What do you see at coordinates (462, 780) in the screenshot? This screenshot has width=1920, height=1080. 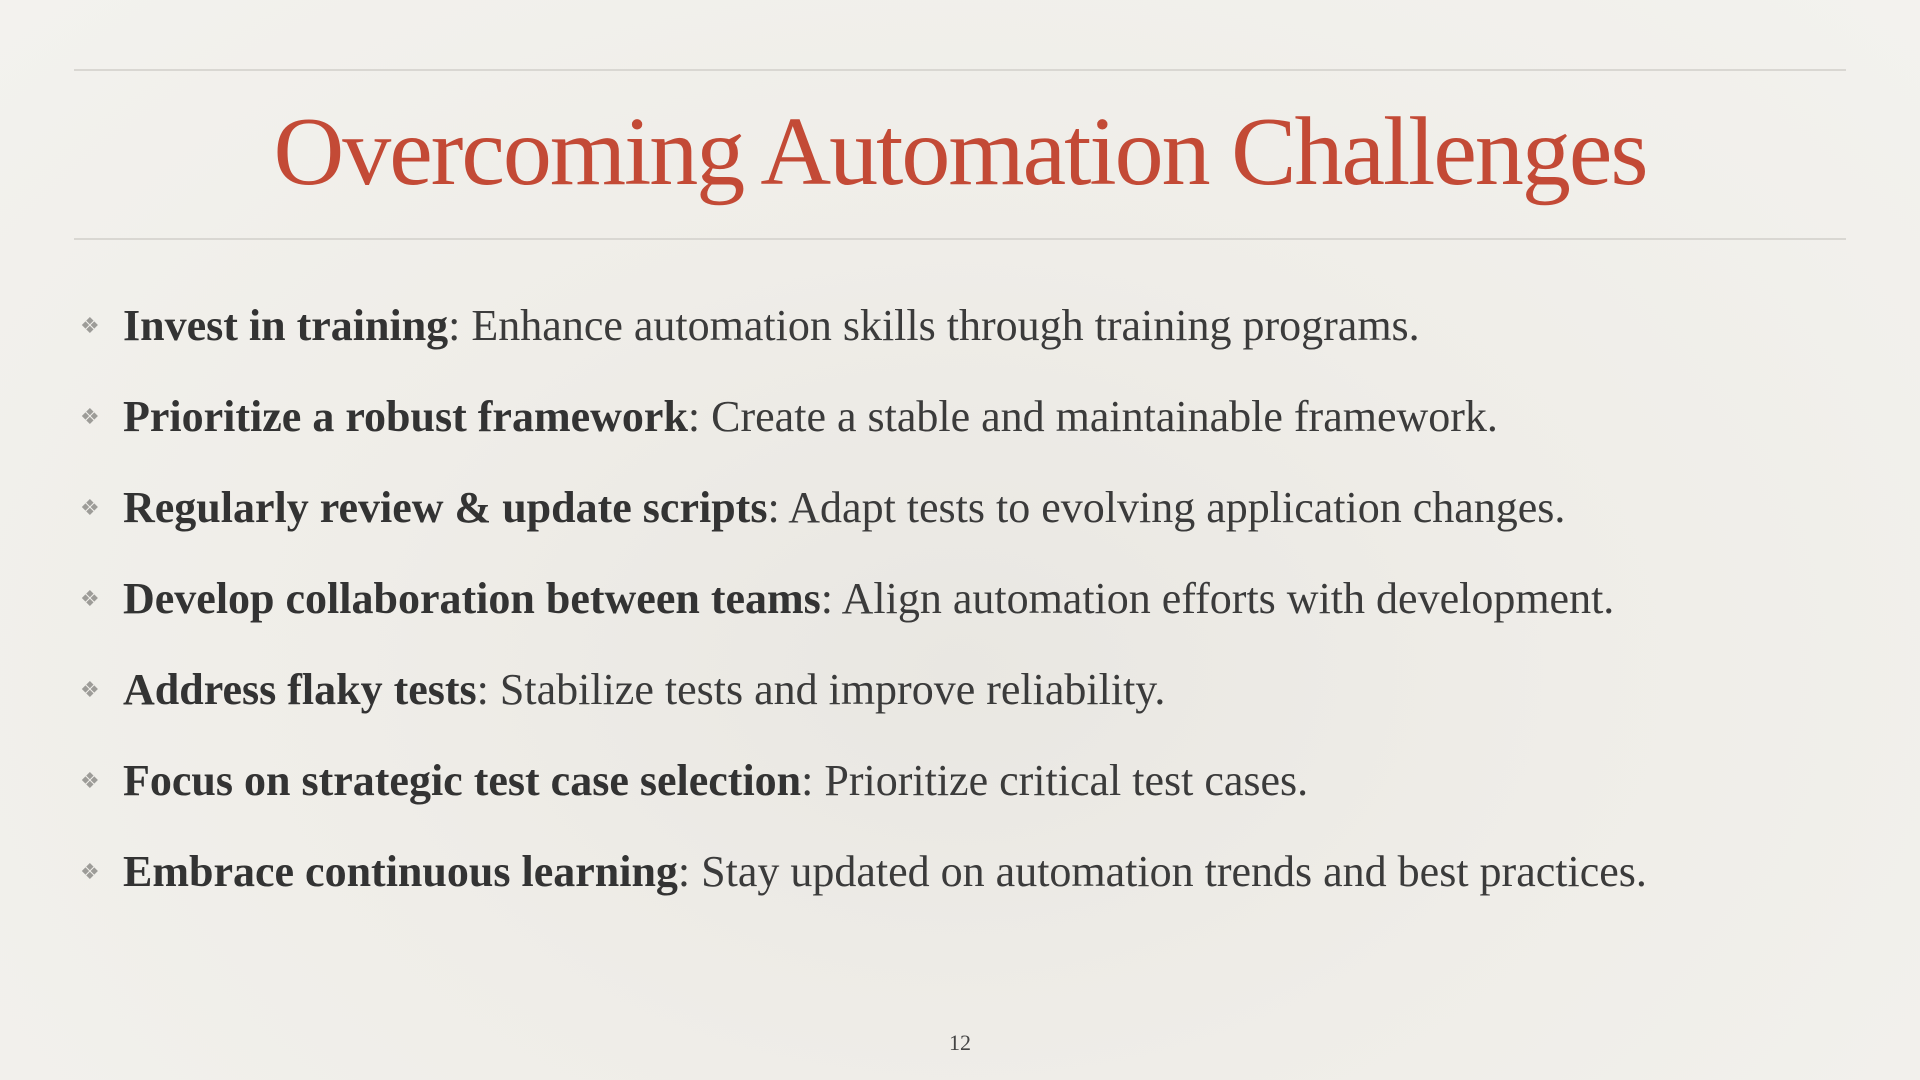 I see `bullet-term: Focus on strategic test case selection` at bounding box center [462, 780].